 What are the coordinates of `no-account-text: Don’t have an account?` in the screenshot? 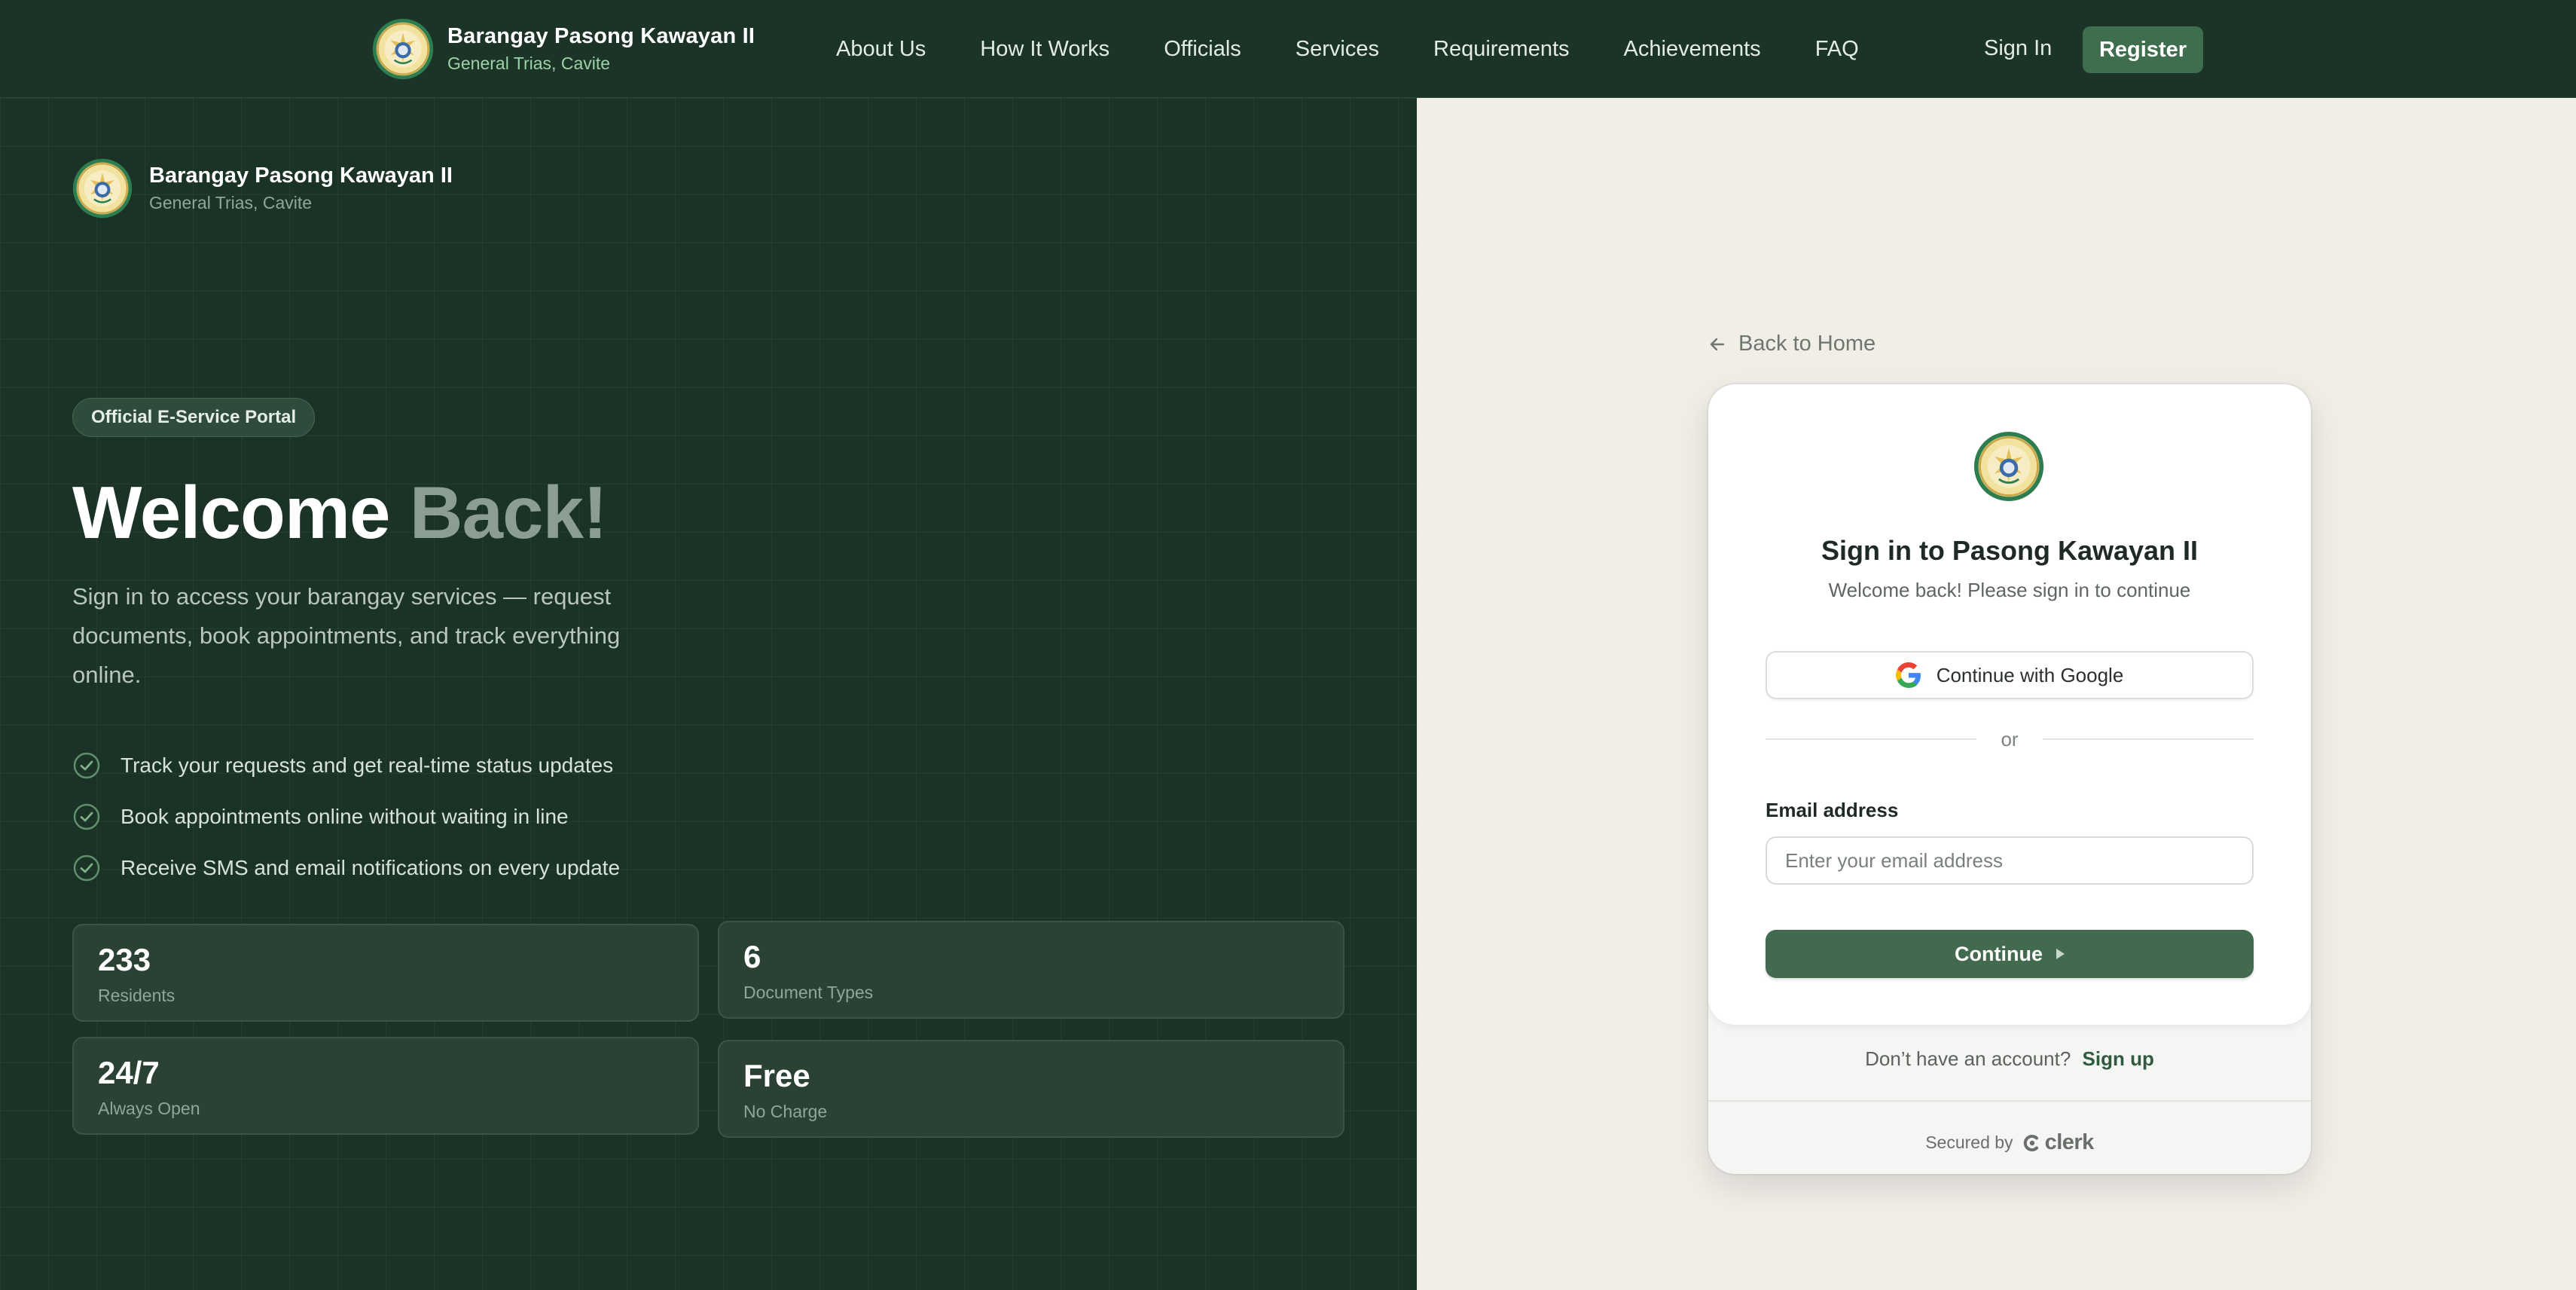 It's located at (1968, 1059).